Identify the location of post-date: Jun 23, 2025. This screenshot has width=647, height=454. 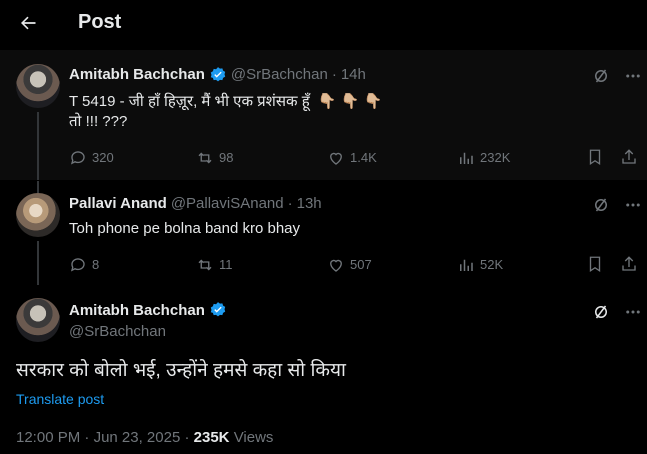
(137, 437).